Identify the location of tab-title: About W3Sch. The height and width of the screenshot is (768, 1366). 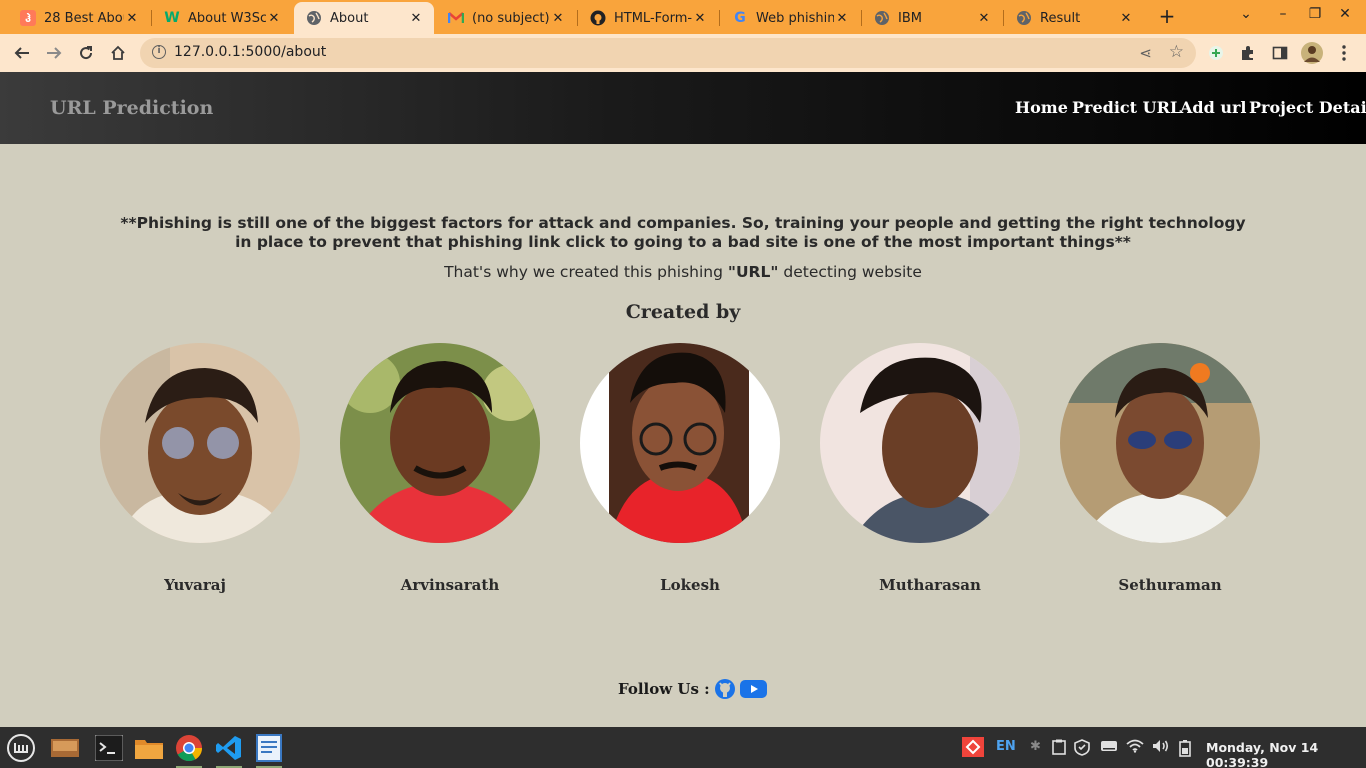
(227, 18).